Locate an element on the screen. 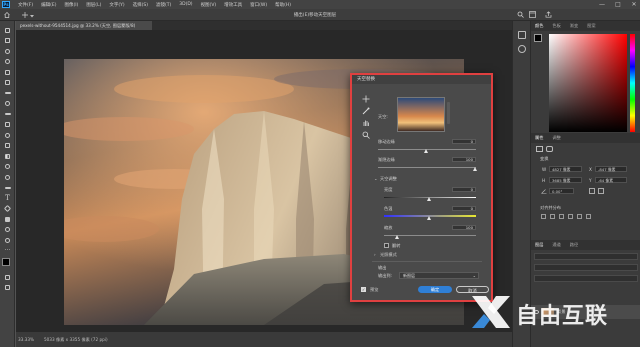 The image size is (640, 347). preview-checkbox: ✓ is located at coordinates (363, 289).